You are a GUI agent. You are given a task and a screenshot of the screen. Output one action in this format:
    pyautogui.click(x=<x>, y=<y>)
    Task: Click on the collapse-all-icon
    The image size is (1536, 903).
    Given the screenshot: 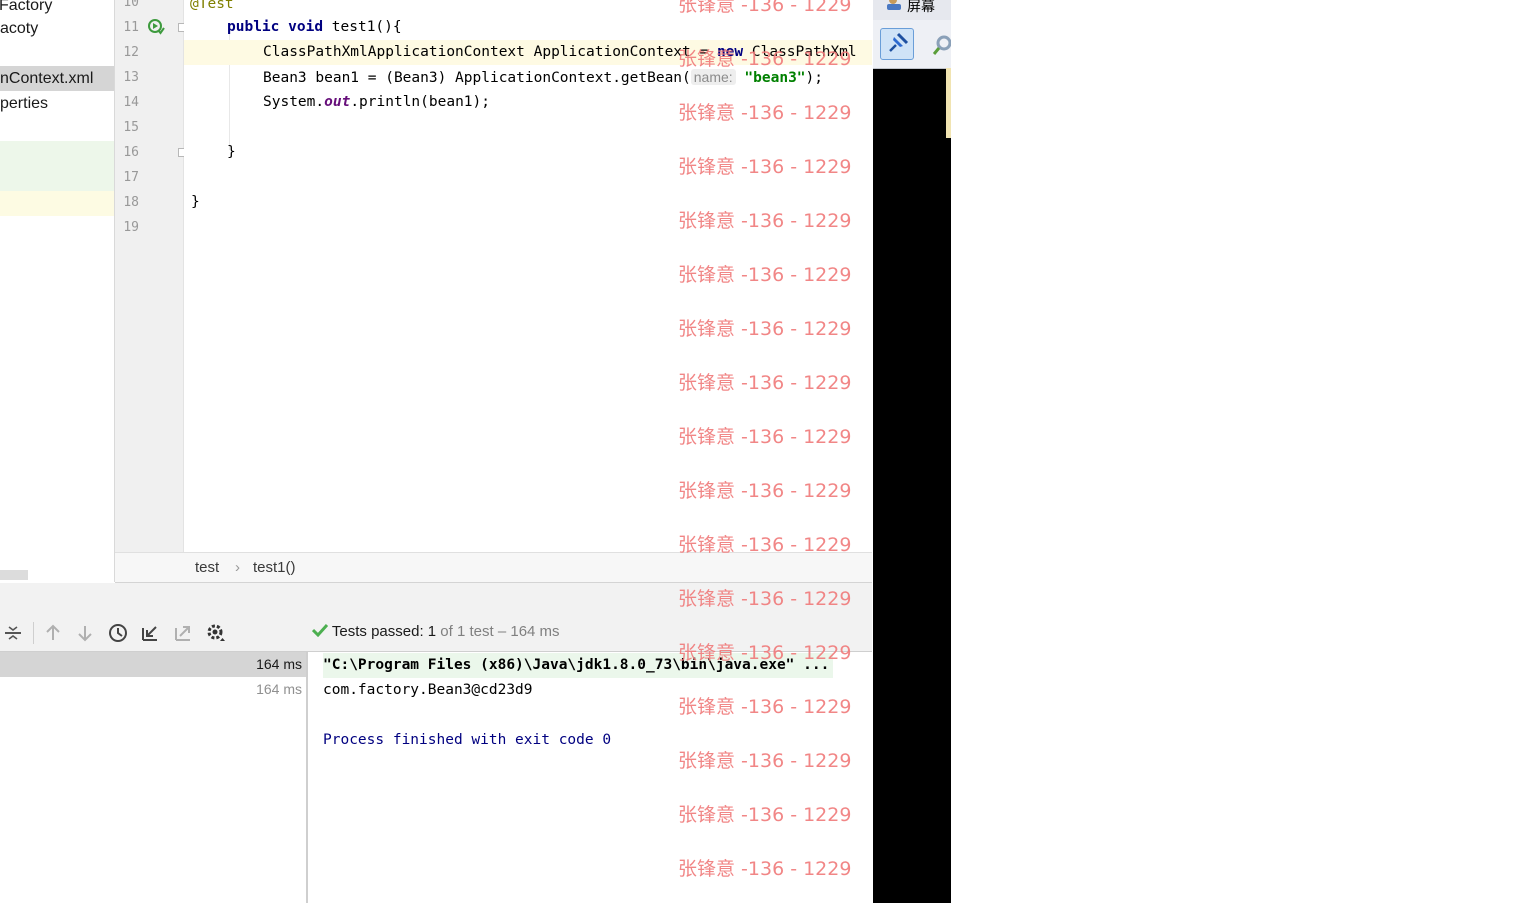 What is the action you would take?
    pyautogui.click(x=13, y=633)
    